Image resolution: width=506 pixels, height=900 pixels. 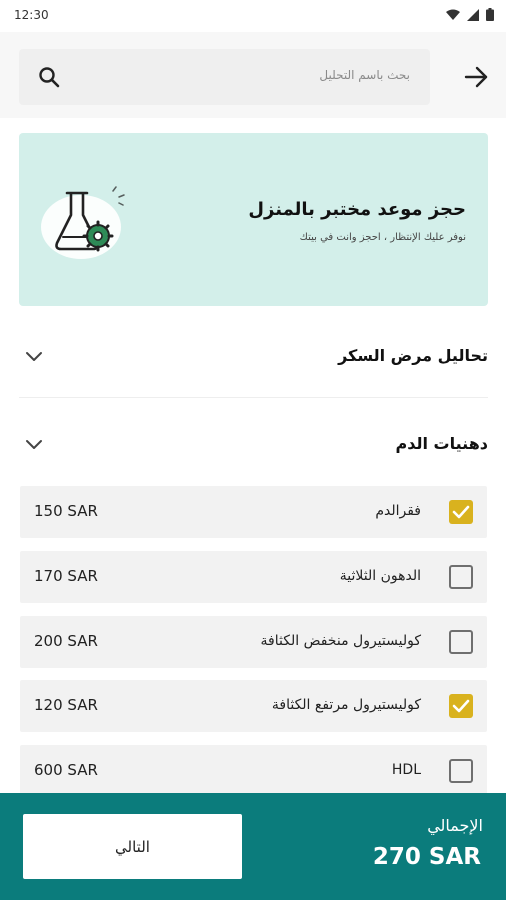 I want to click on status-time: 12:30, so click(x=31, y=15).